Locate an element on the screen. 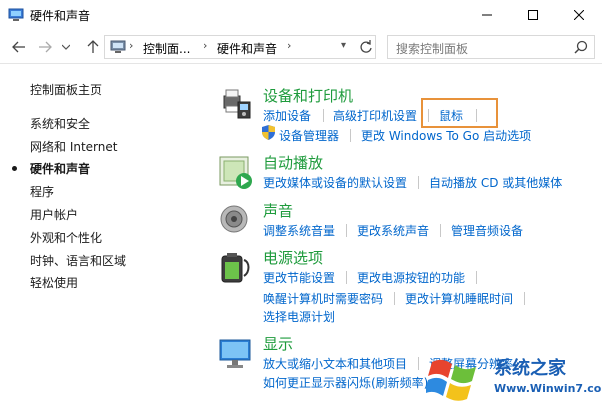  link-change-power-saving: 更改节能设置 is located at coordinates (299, 277).